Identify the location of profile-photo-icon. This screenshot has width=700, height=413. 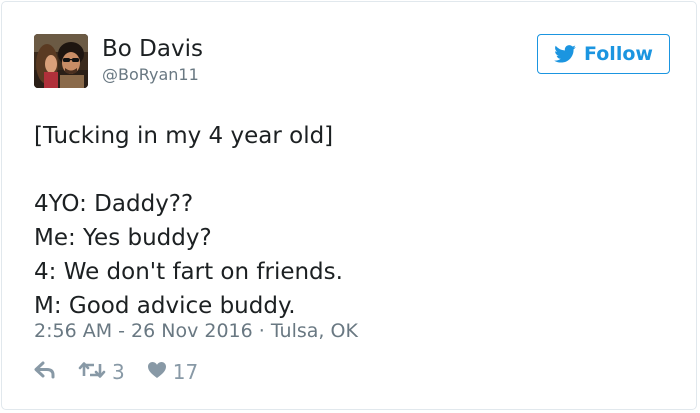
(61, 61).